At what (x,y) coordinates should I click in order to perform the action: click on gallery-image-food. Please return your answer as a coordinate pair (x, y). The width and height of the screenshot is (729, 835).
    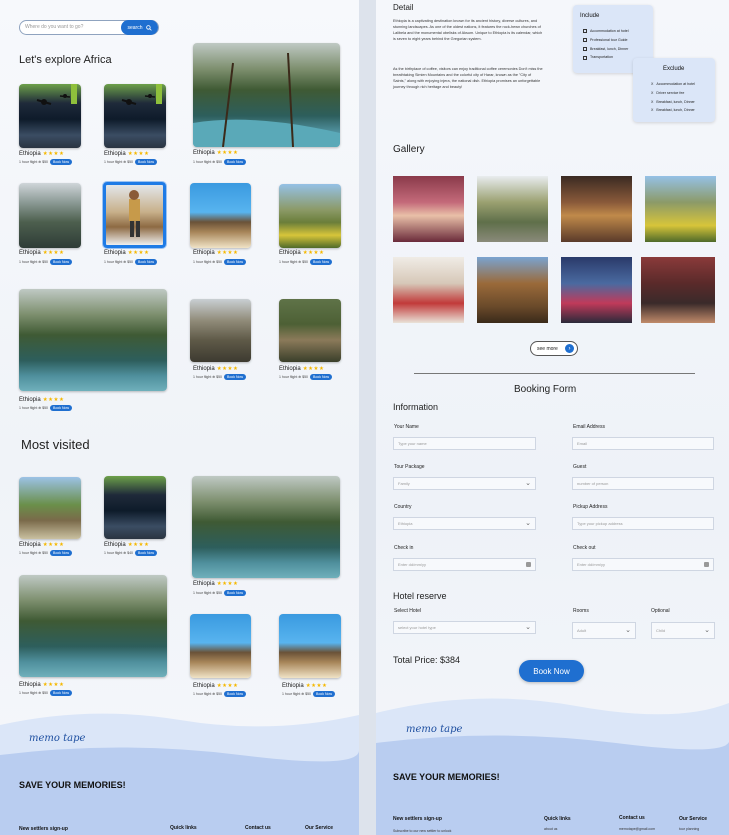
    Looking at the image, I should click on (596, 209).